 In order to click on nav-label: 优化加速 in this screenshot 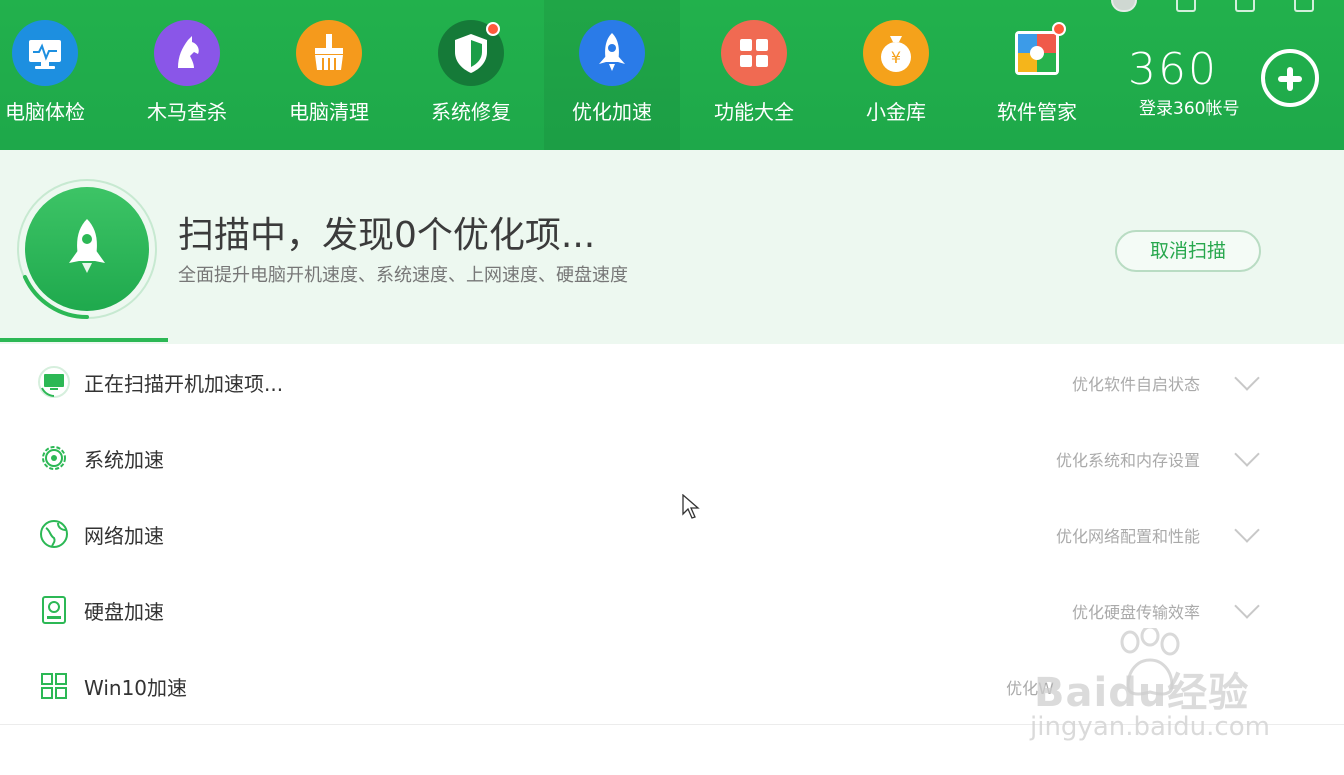, I will do `click(612, 112)`.